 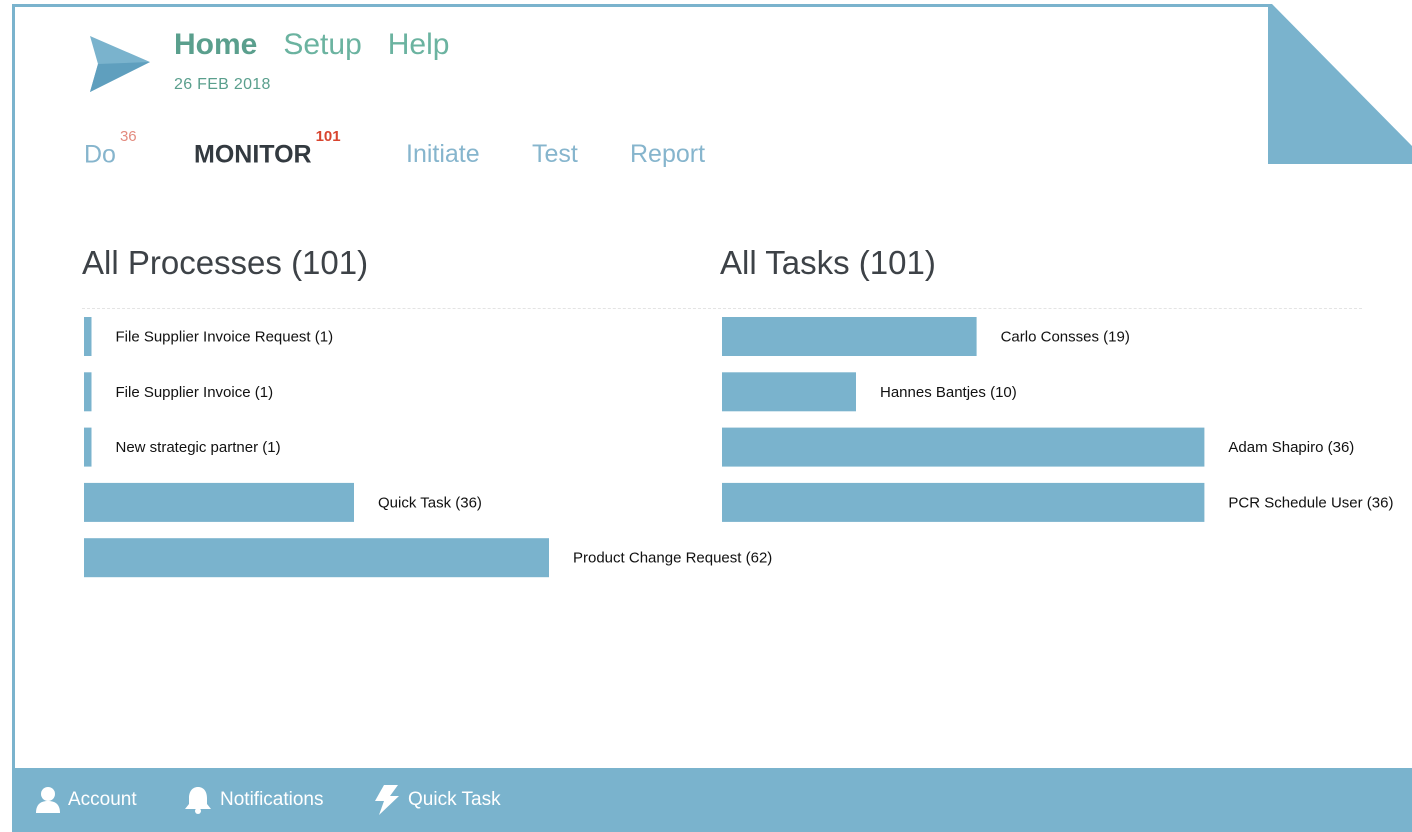 I want to click on footer-account-button: Account, so click(x=86, y=800).